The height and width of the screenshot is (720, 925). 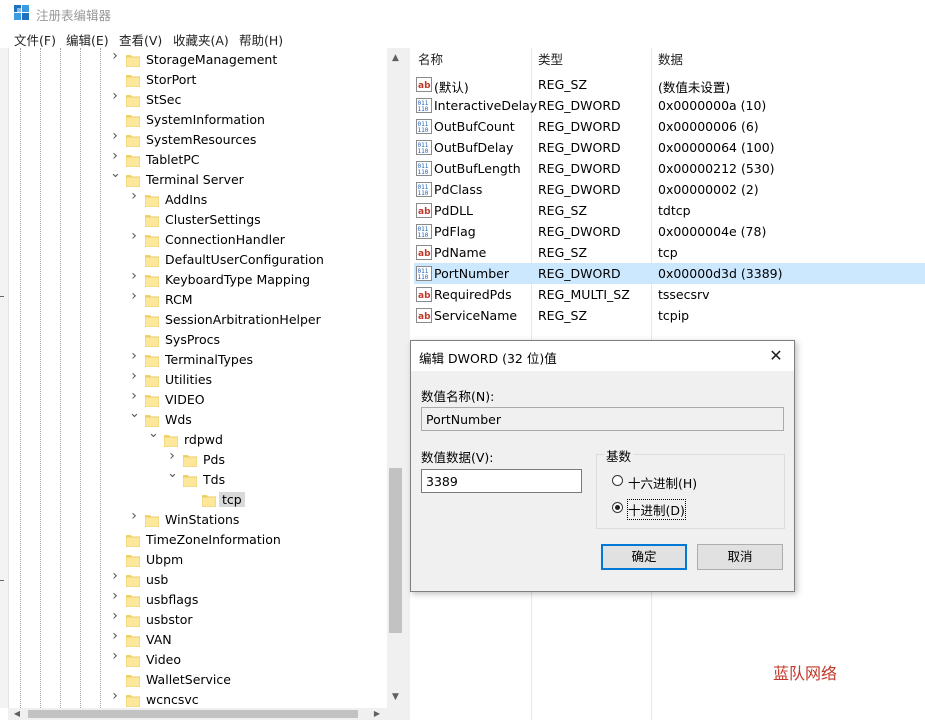 I want to click on tree-node-label: StorageManagement, so click(x=211, y=59).